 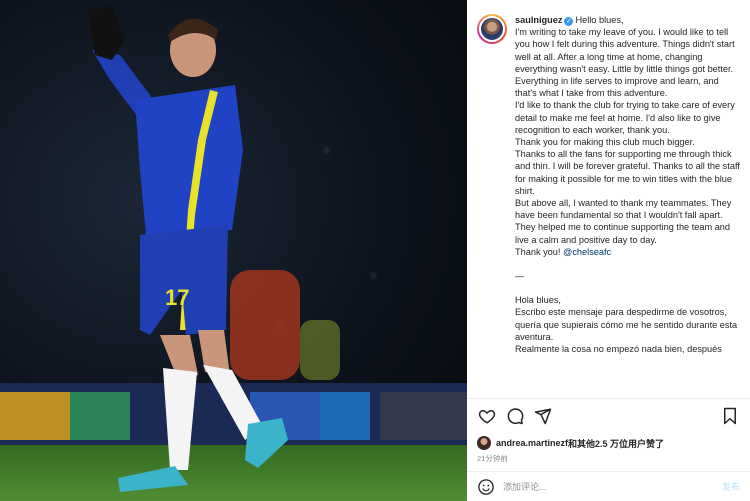 I want to click on ad-board-lightblue, so click(x=345, y=416).